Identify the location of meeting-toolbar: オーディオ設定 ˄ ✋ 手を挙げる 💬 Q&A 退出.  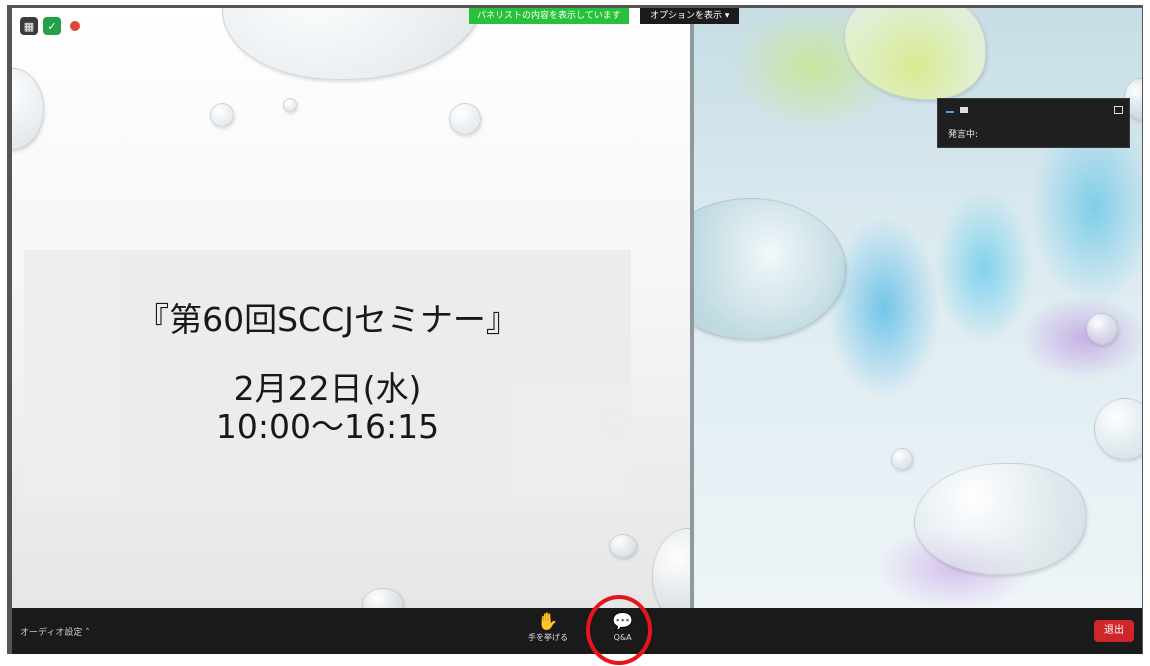
(577, 631).